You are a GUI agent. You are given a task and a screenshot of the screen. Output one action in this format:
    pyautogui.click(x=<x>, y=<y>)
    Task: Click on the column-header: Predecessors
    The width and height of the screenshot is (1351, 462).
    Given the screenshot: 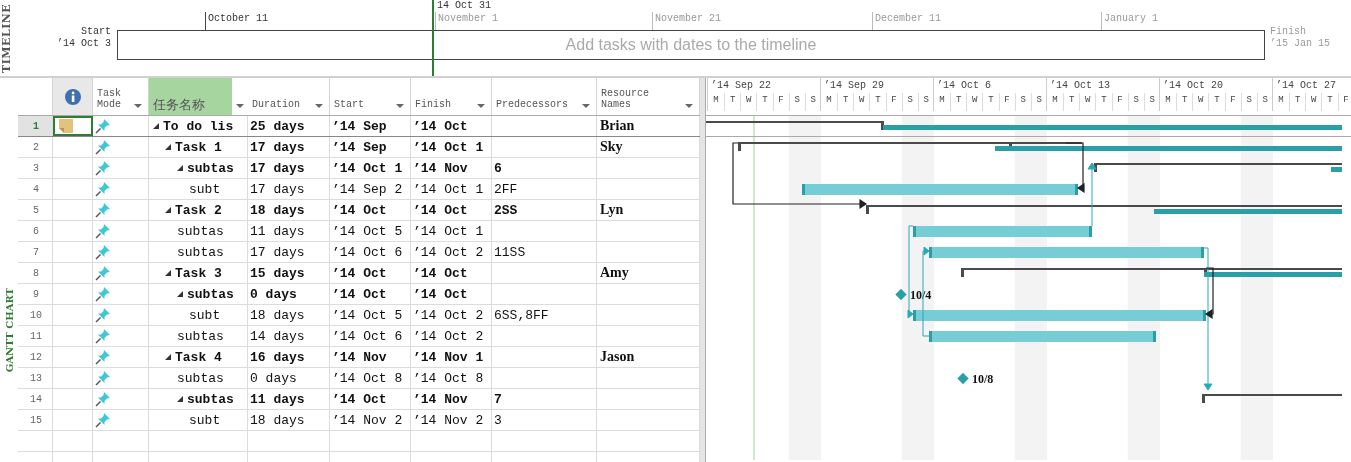 What is the action you would take?
    pyautogui.click(x=544, y=96)
    